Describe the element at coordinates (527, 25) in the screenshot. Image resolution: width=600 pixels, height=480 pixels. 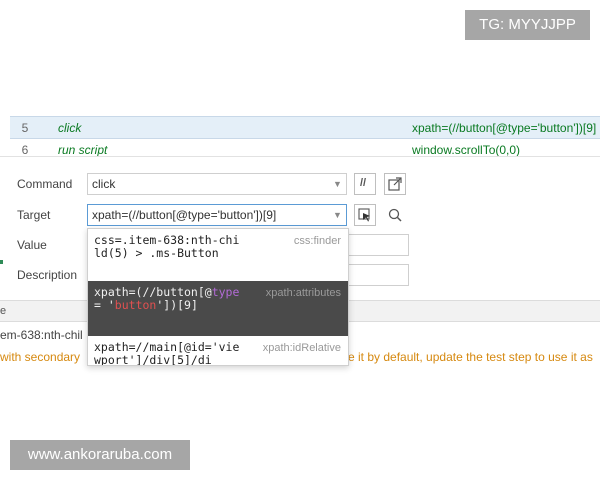
I see `tg-badge: TG: MYYJJPP` at that location.